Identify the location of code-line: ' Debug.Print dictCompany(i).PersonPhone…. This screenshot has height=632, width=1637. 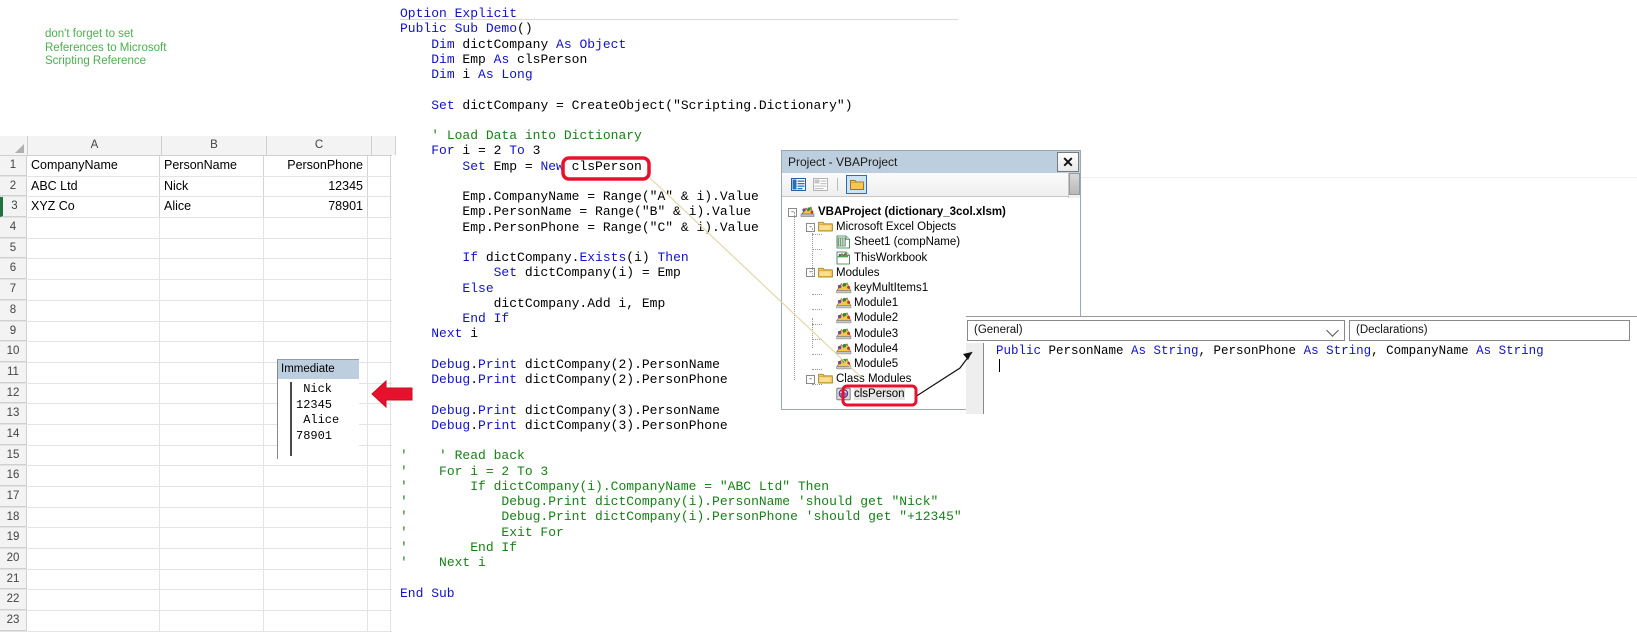
(700, 516).